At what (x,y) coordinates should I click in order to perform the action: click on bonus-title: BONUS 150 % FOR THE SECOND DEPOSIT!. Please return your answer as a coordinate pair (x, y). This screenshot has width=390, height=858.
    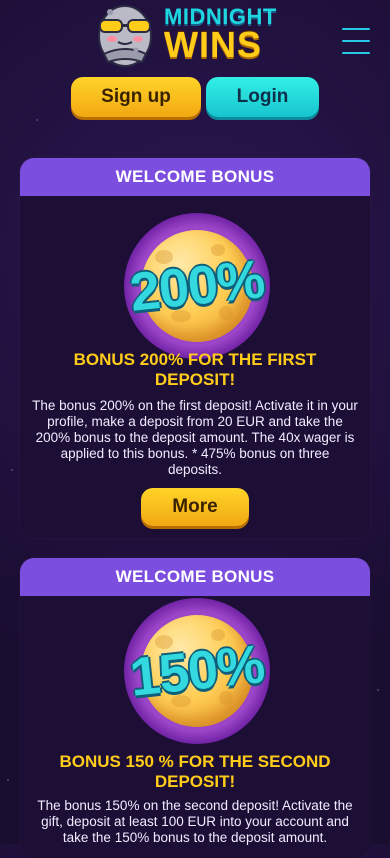
    Looking at the image, I should click on (195, 771).